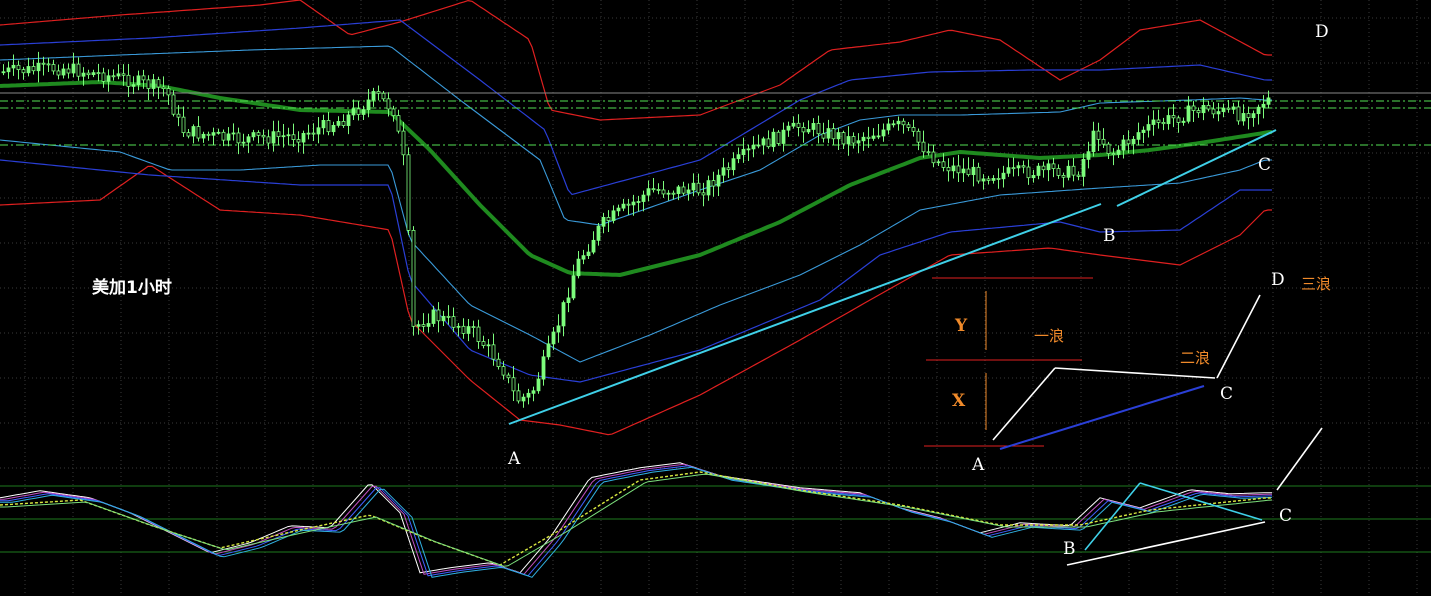  What do you see at coordinates (1278, 280) in the screenshot?
I see `label-legend-d: D` at bounding box center [1278, 280].